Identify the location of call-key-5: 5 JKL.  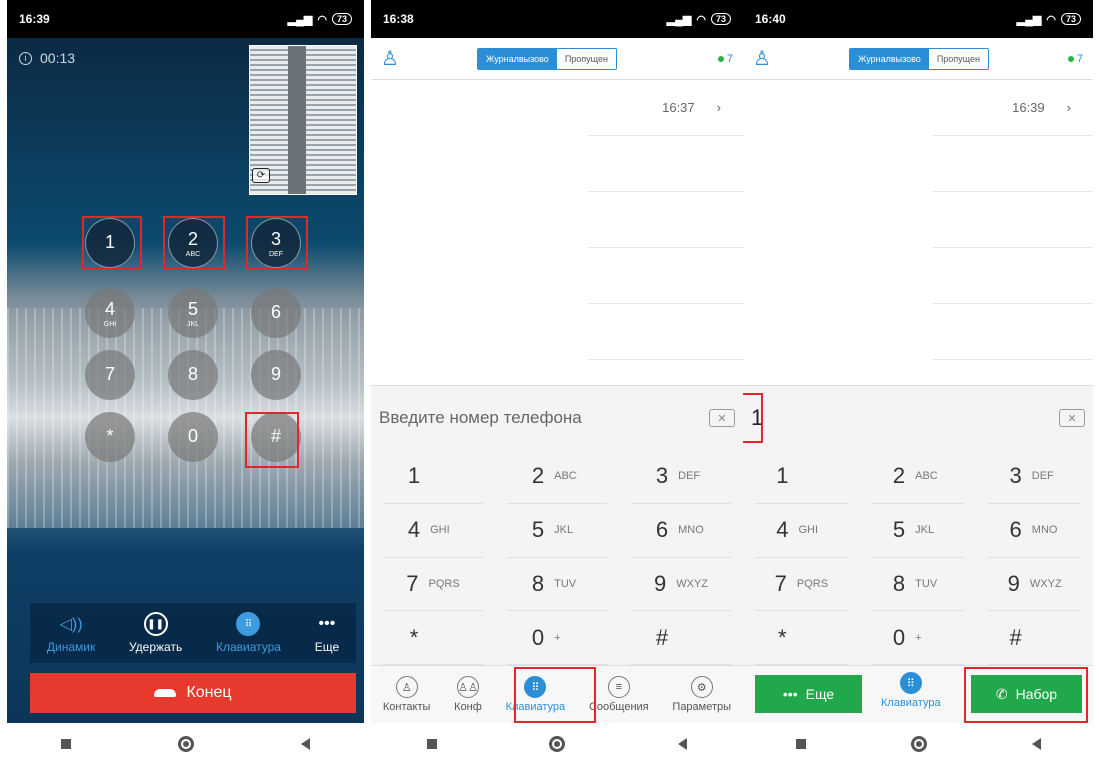
(193, 313).